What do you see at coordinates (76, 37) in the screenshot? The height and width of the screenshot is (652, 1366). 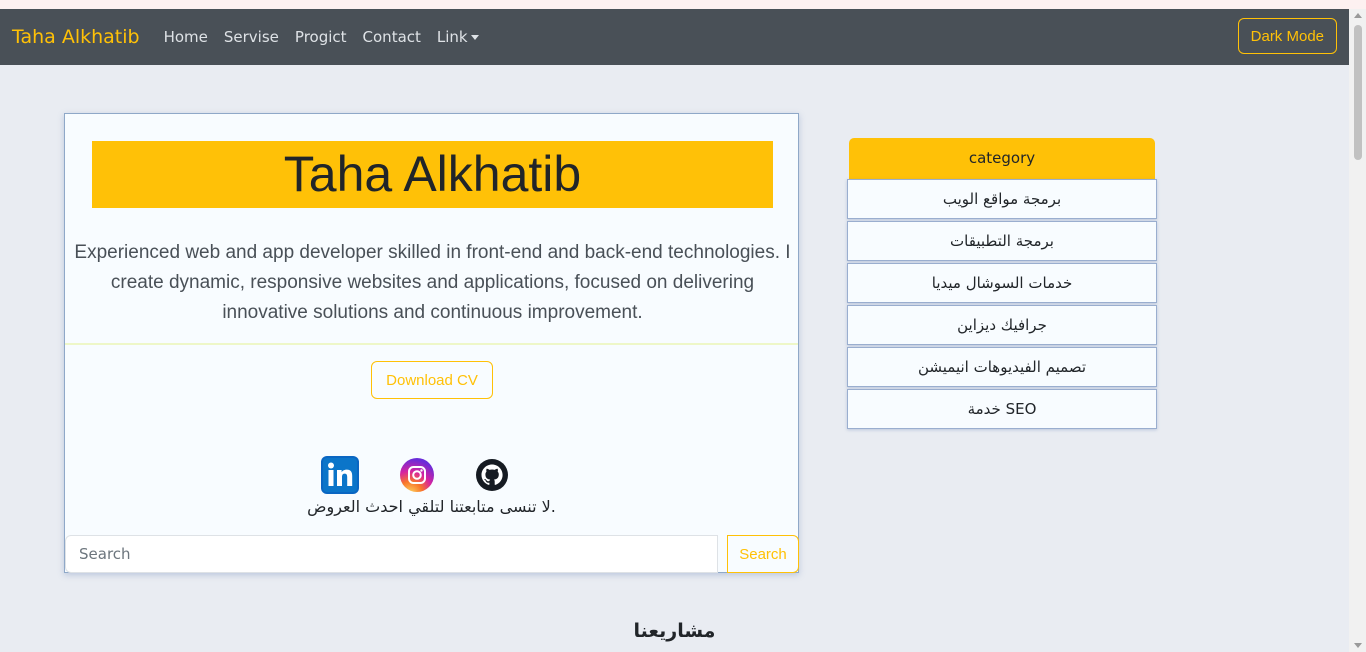 I see `navbar-brand: Taha Alkhatib` at bounding box center [76, 37].